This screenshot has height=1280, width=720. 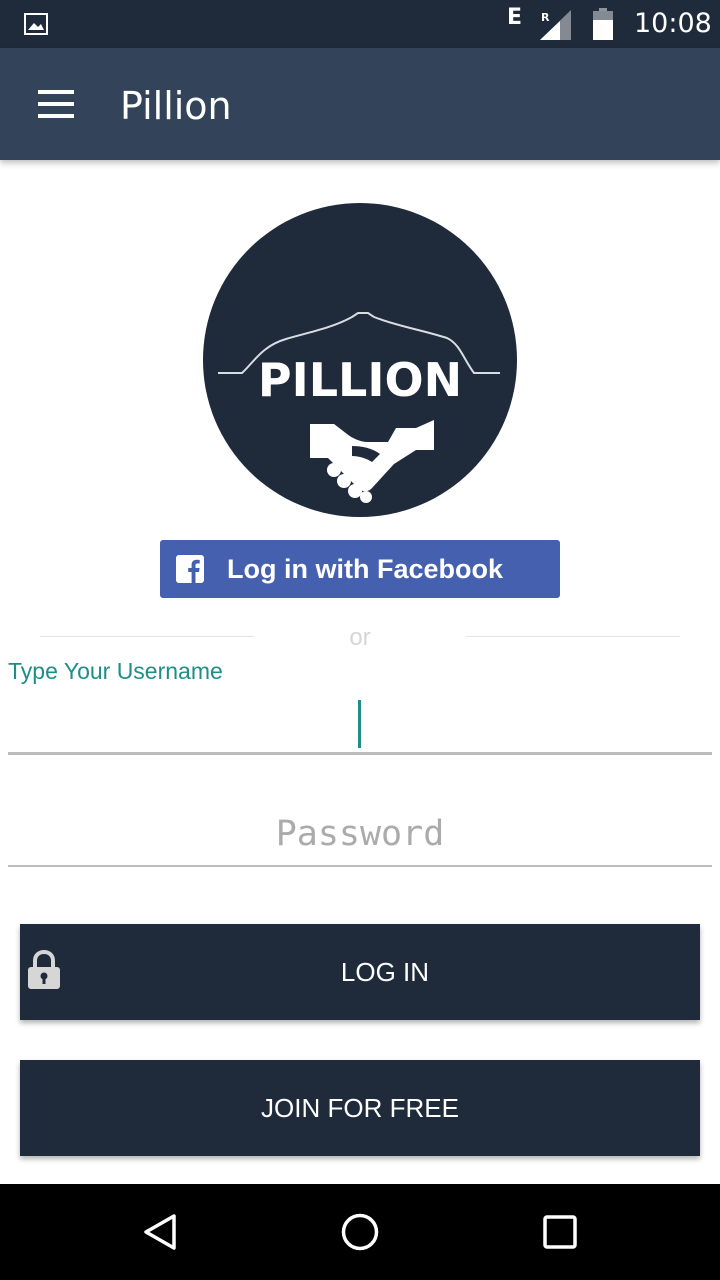 What do you see at coordinates (360, 380) in the screenshot?
I see `logo-wordmark: PILLION` at bounding box center [360, 380].